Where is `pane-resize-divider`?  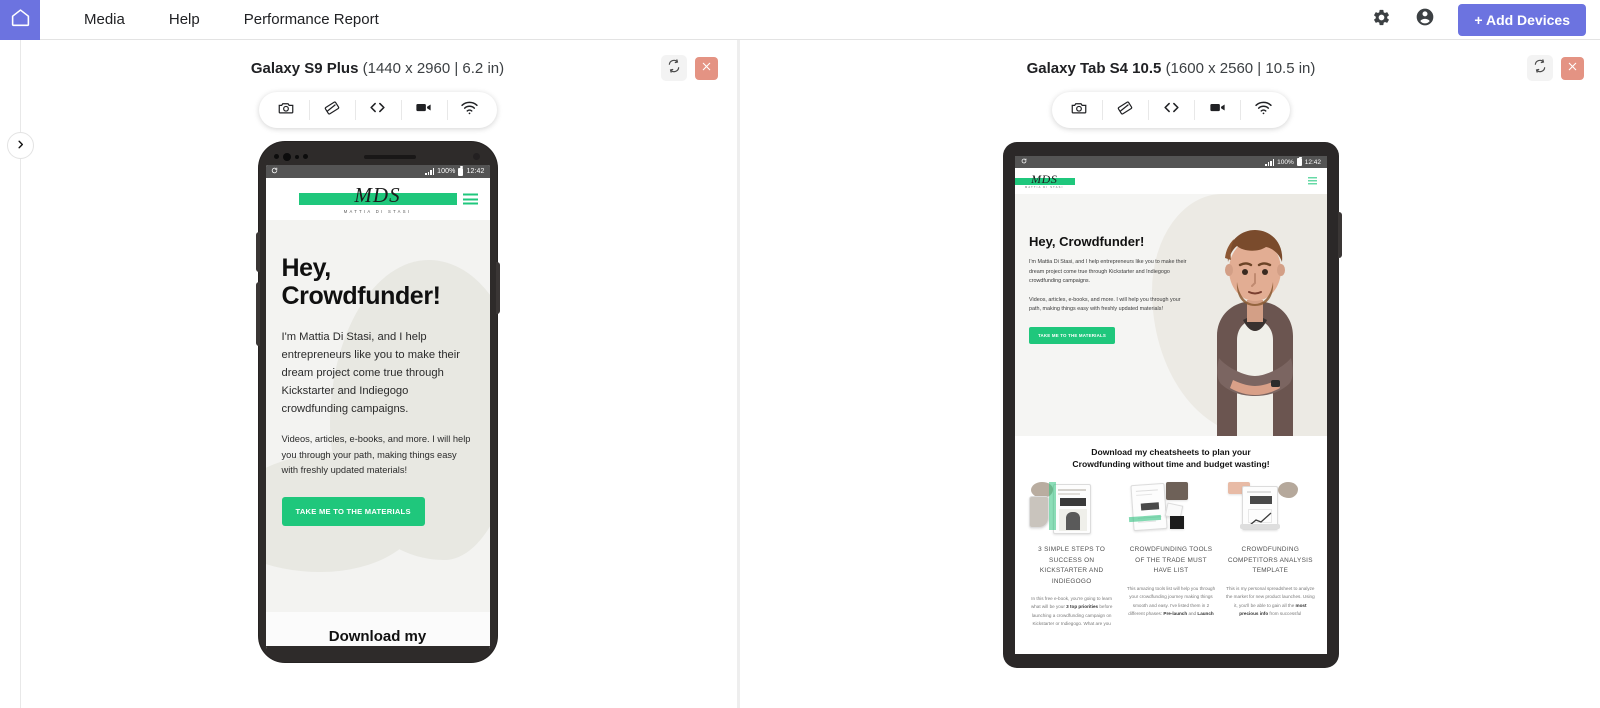
pane-resize-divider is located at coordinates (738, 374).